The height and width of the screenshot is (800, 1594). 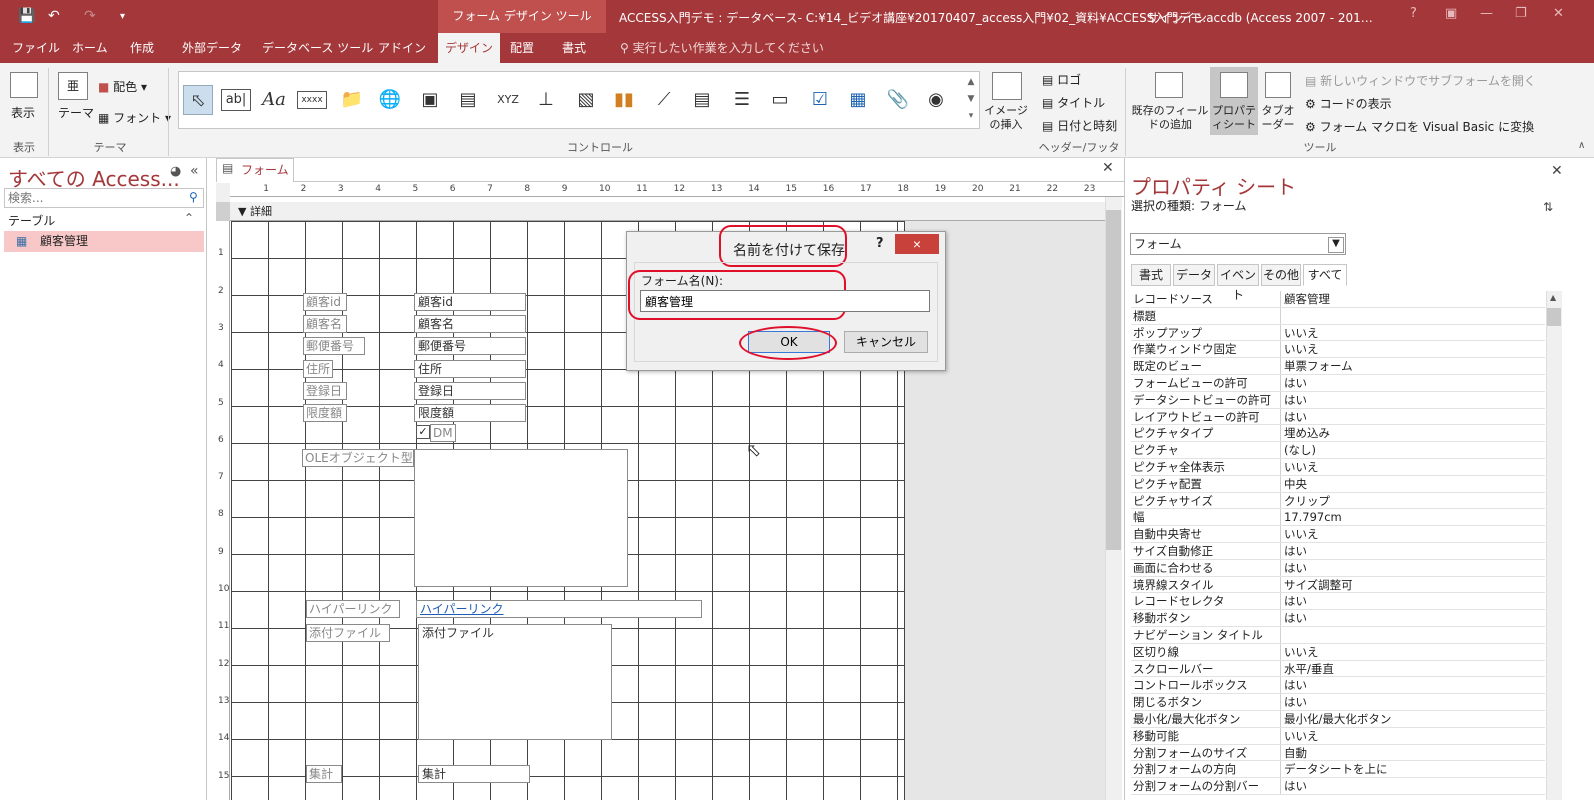 I want to click on datetime-button: ▤ 日付と時刻, so click(x=1079, y=125).